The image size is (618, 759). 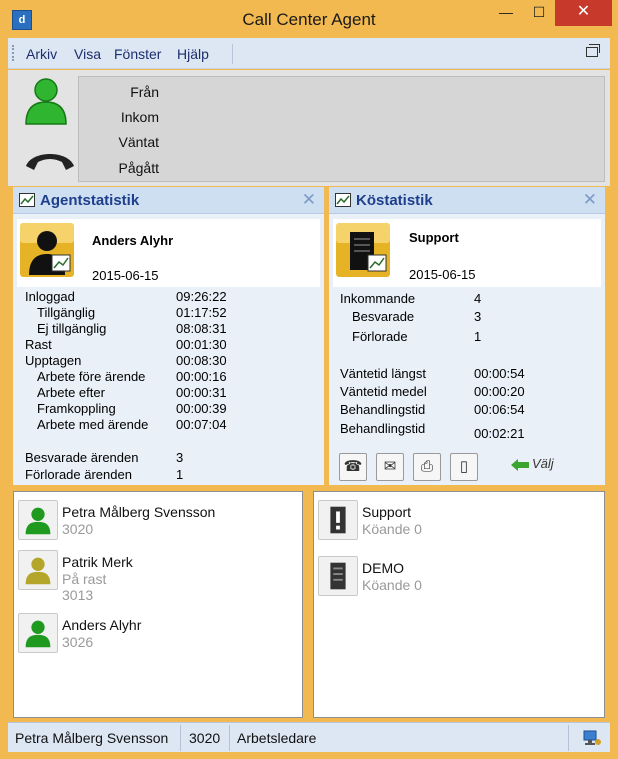 I want to click on title-bar: d Call Center Agent — ☐ ✕, so click(x=309, y=19).